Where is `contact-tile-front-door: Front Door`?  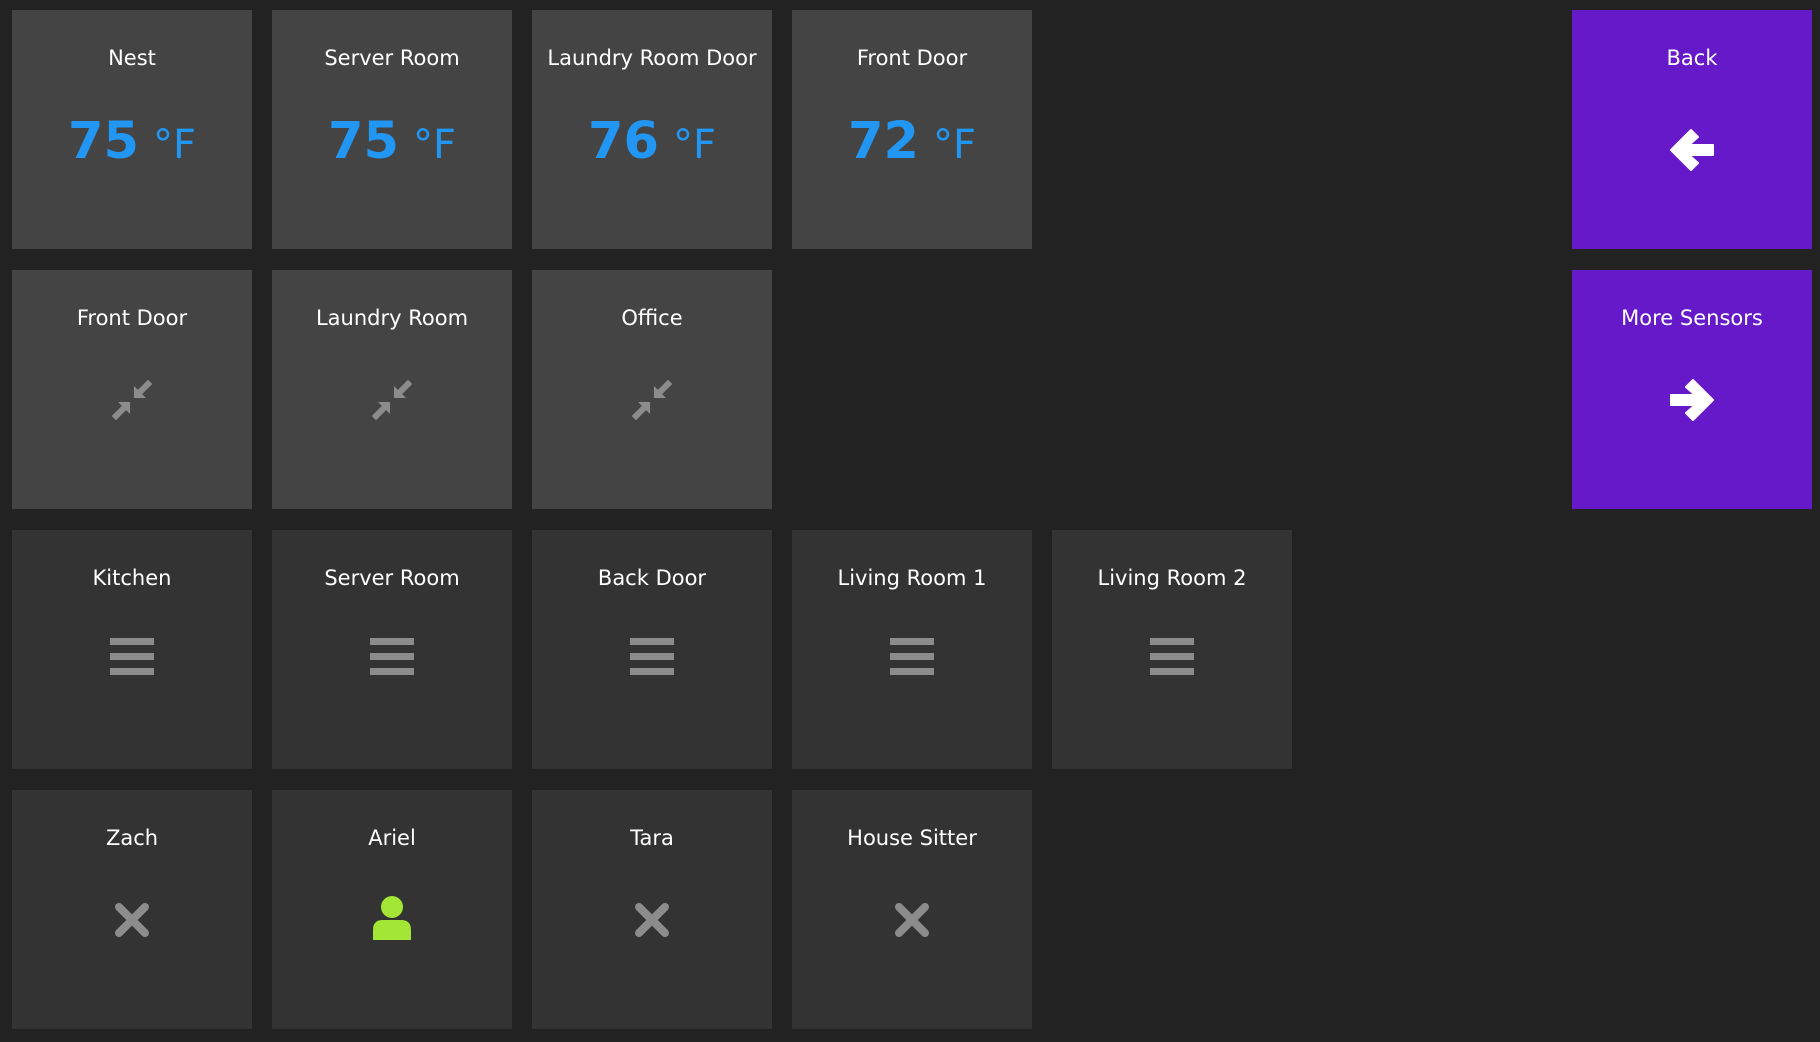 contact-tile-front-door: Front Door is located at coordinates (132, 389).